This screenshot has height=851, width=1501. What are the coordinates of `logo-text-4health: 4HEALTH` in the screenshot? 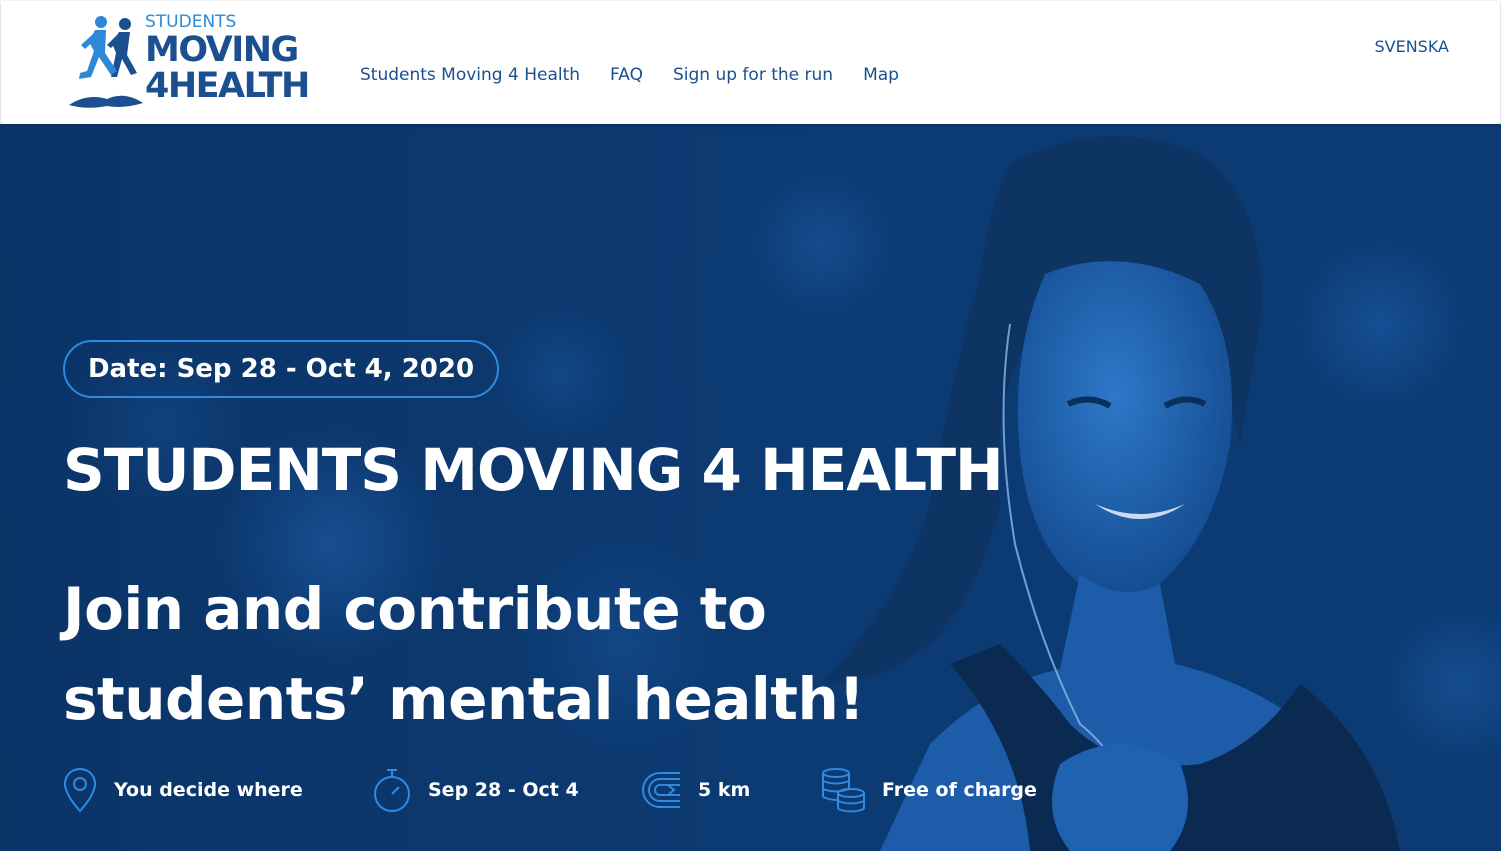 It's located at (227, 86).